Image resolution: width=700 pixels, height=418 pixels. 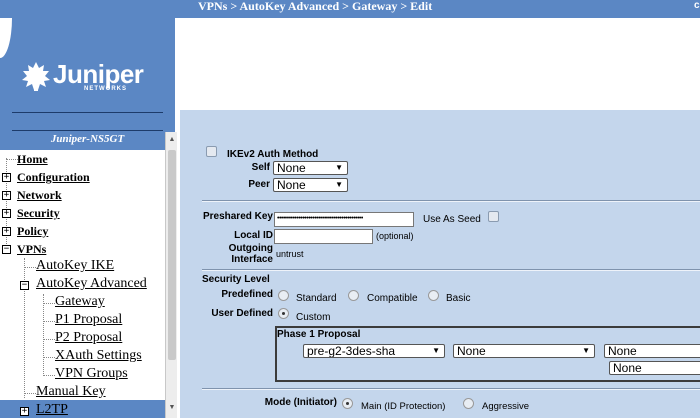 I want to click on phase1-select-2-value: None, so click(x=471, y=351).